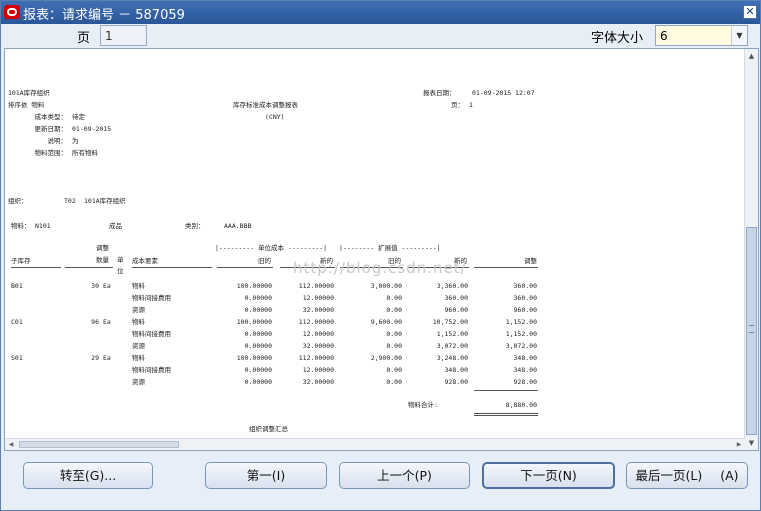 Image resolution: width=761 pixels, height=511 pixels. Describe the element at coordinates (739, 444) in the screenshot. I see `scroll-right-icon: ▶` at that location.